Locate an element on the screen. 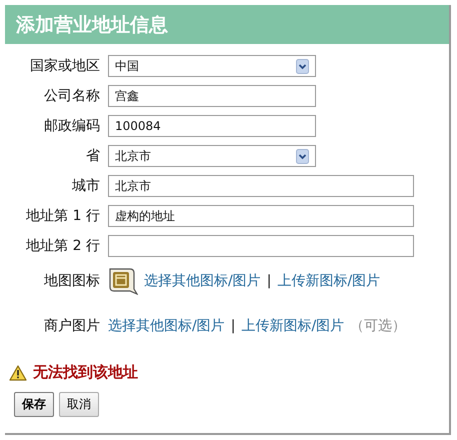 Image resolution: width=457 pixels, height=440 pixels. warning-icon is located at coordinates (18, 372).